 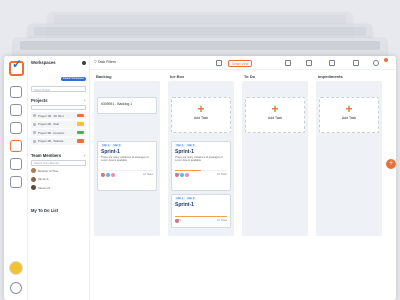 I want to click on team-search-input: Search Team Member, so click(x=58, y=162).